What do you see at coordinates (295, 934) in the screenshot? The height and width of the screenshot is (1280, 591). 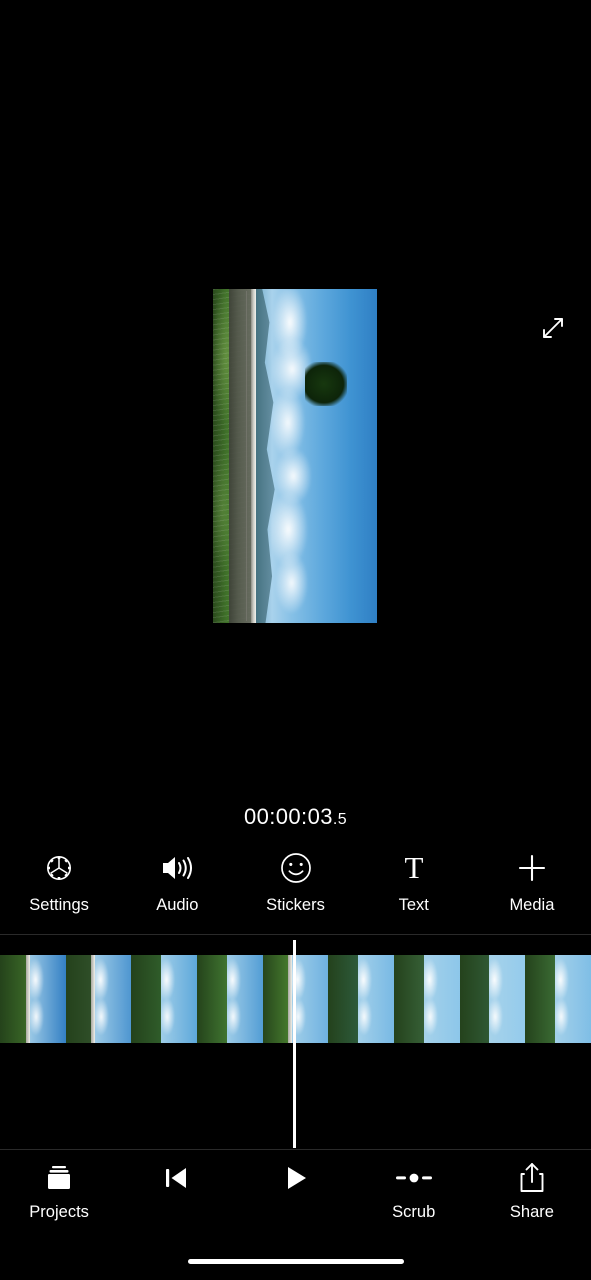 I see `toolbar-divider` at bounding box center [295, 934].